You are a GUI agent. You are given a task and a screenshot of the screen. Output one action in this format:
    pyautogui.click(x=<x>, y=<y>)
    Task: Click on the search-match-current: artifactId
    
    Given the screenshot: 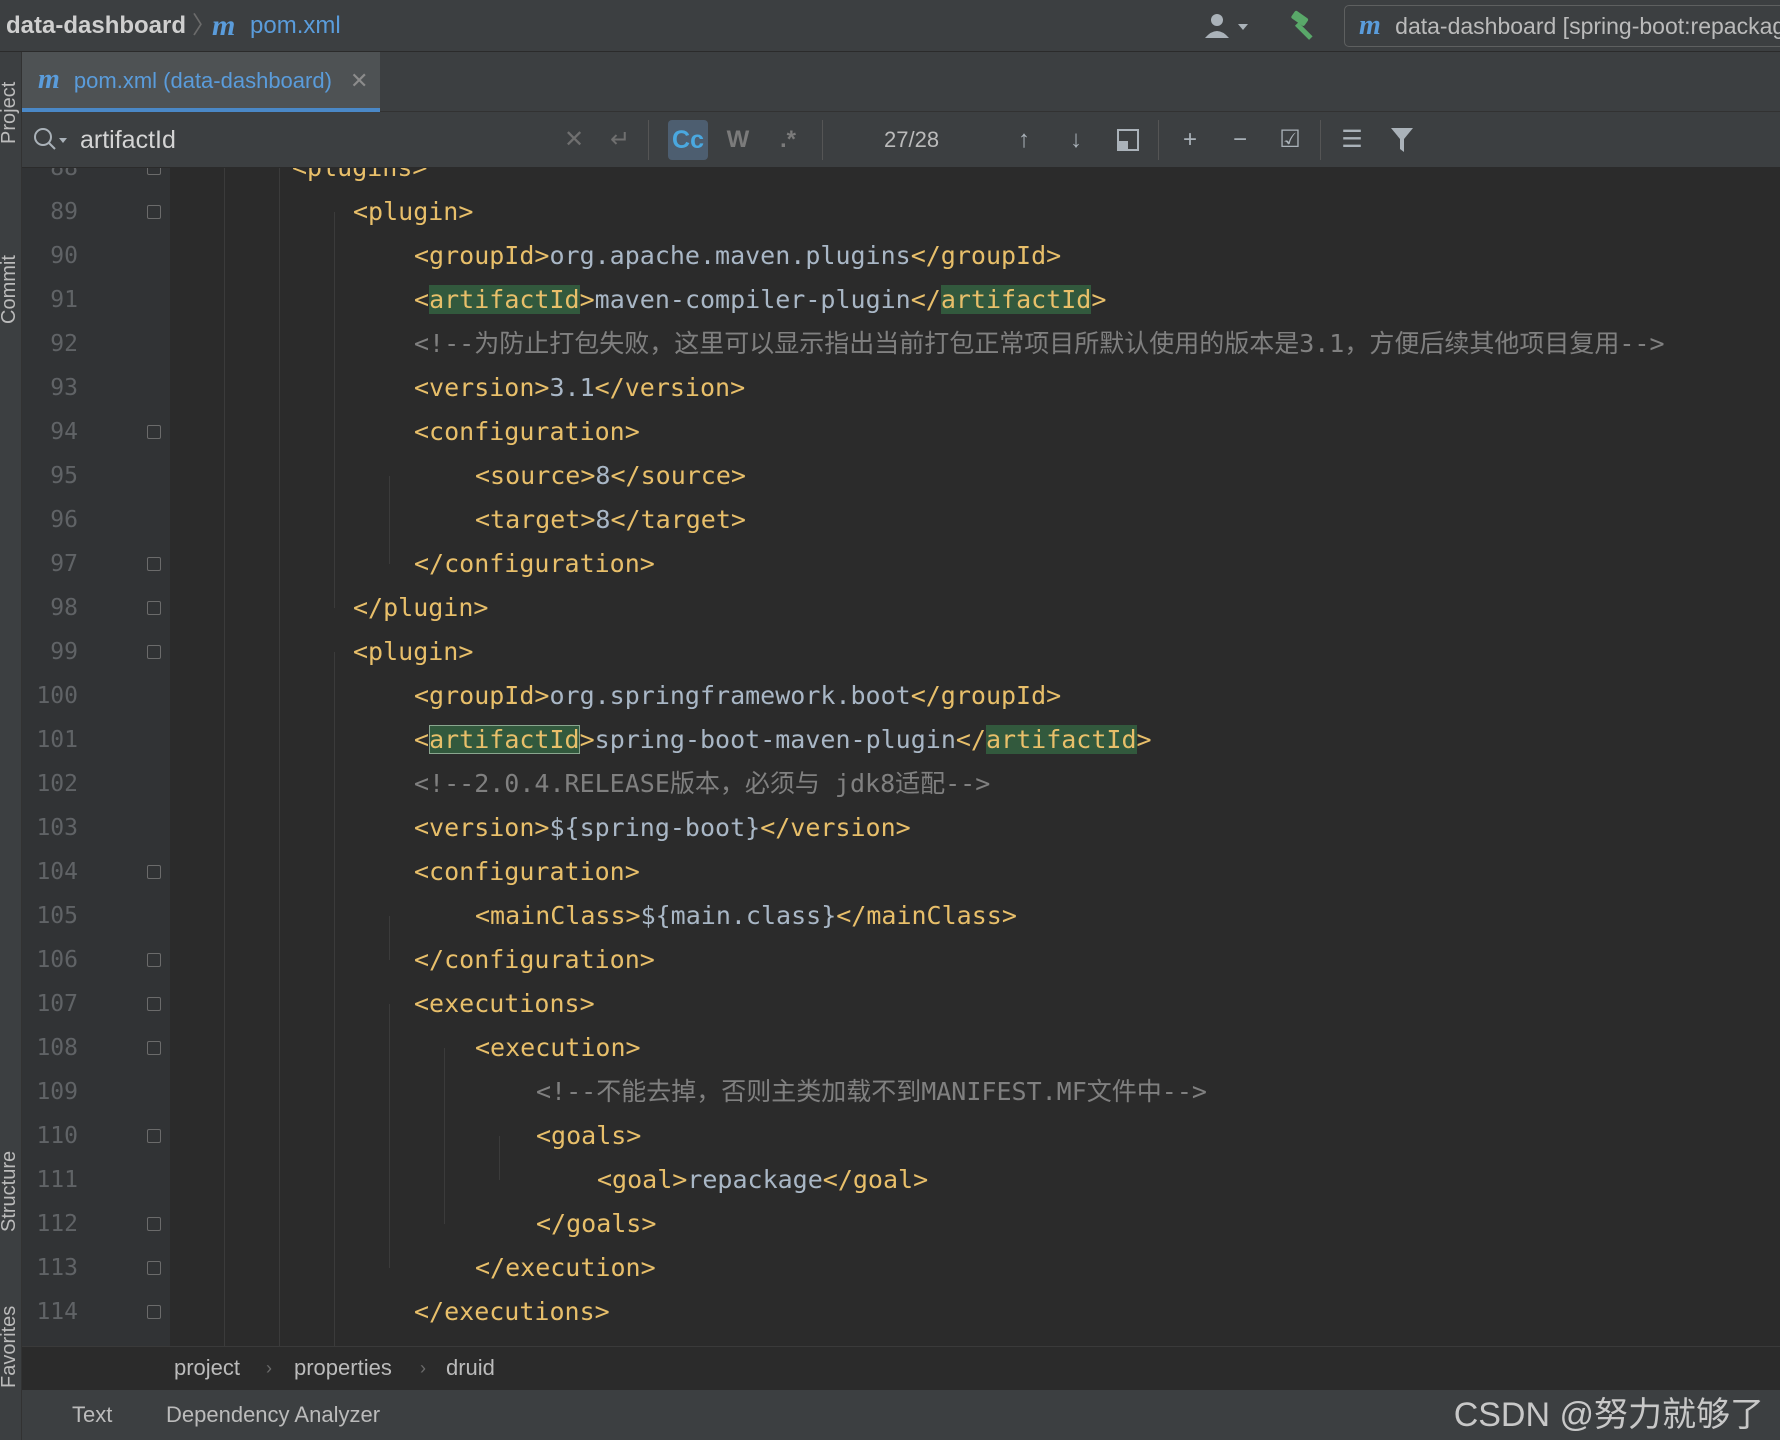 What is the action you would take?
    pyautogui.click(x=504, y=739)
    